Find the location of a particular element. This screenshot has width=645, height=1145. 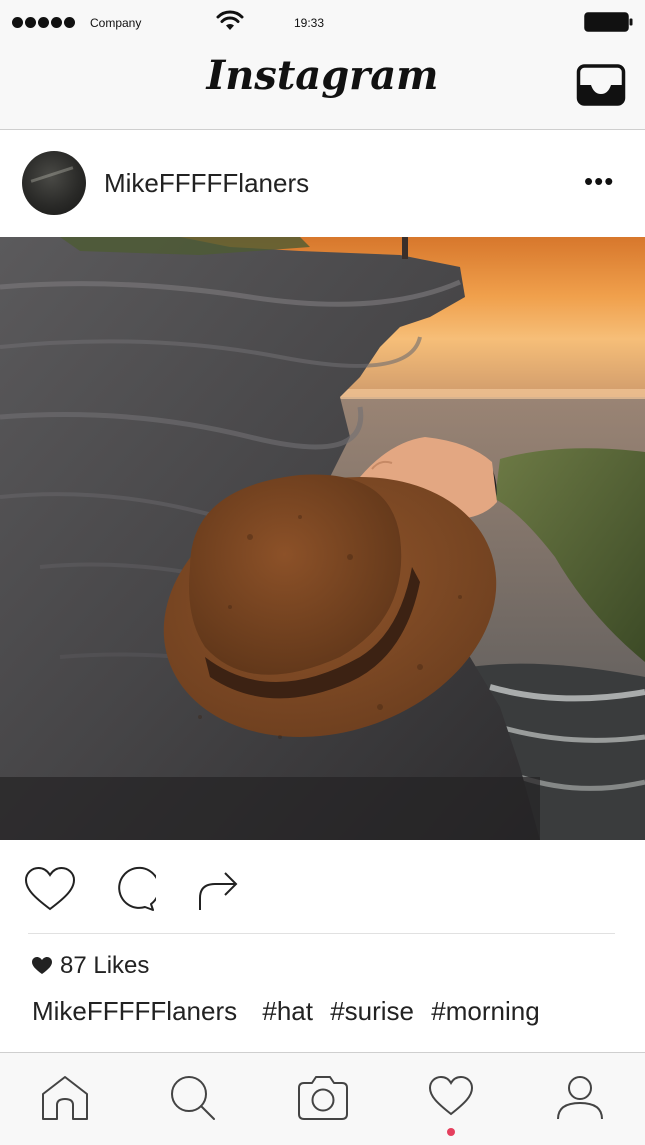

status-bar: Company 19:33 is located at coordinates (322, 23).